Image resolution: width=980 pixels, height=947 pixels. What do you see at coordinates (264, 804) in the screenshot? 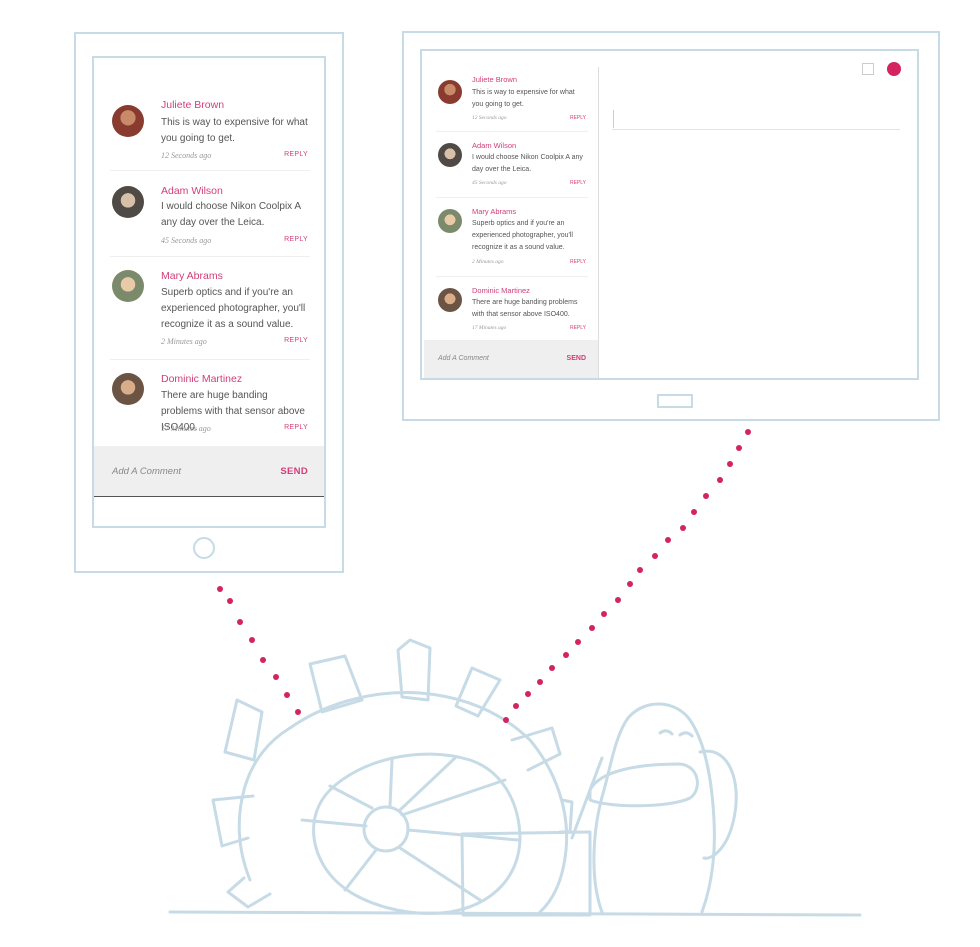
I see `gear-rim-left` at bounding box center [264, 804].